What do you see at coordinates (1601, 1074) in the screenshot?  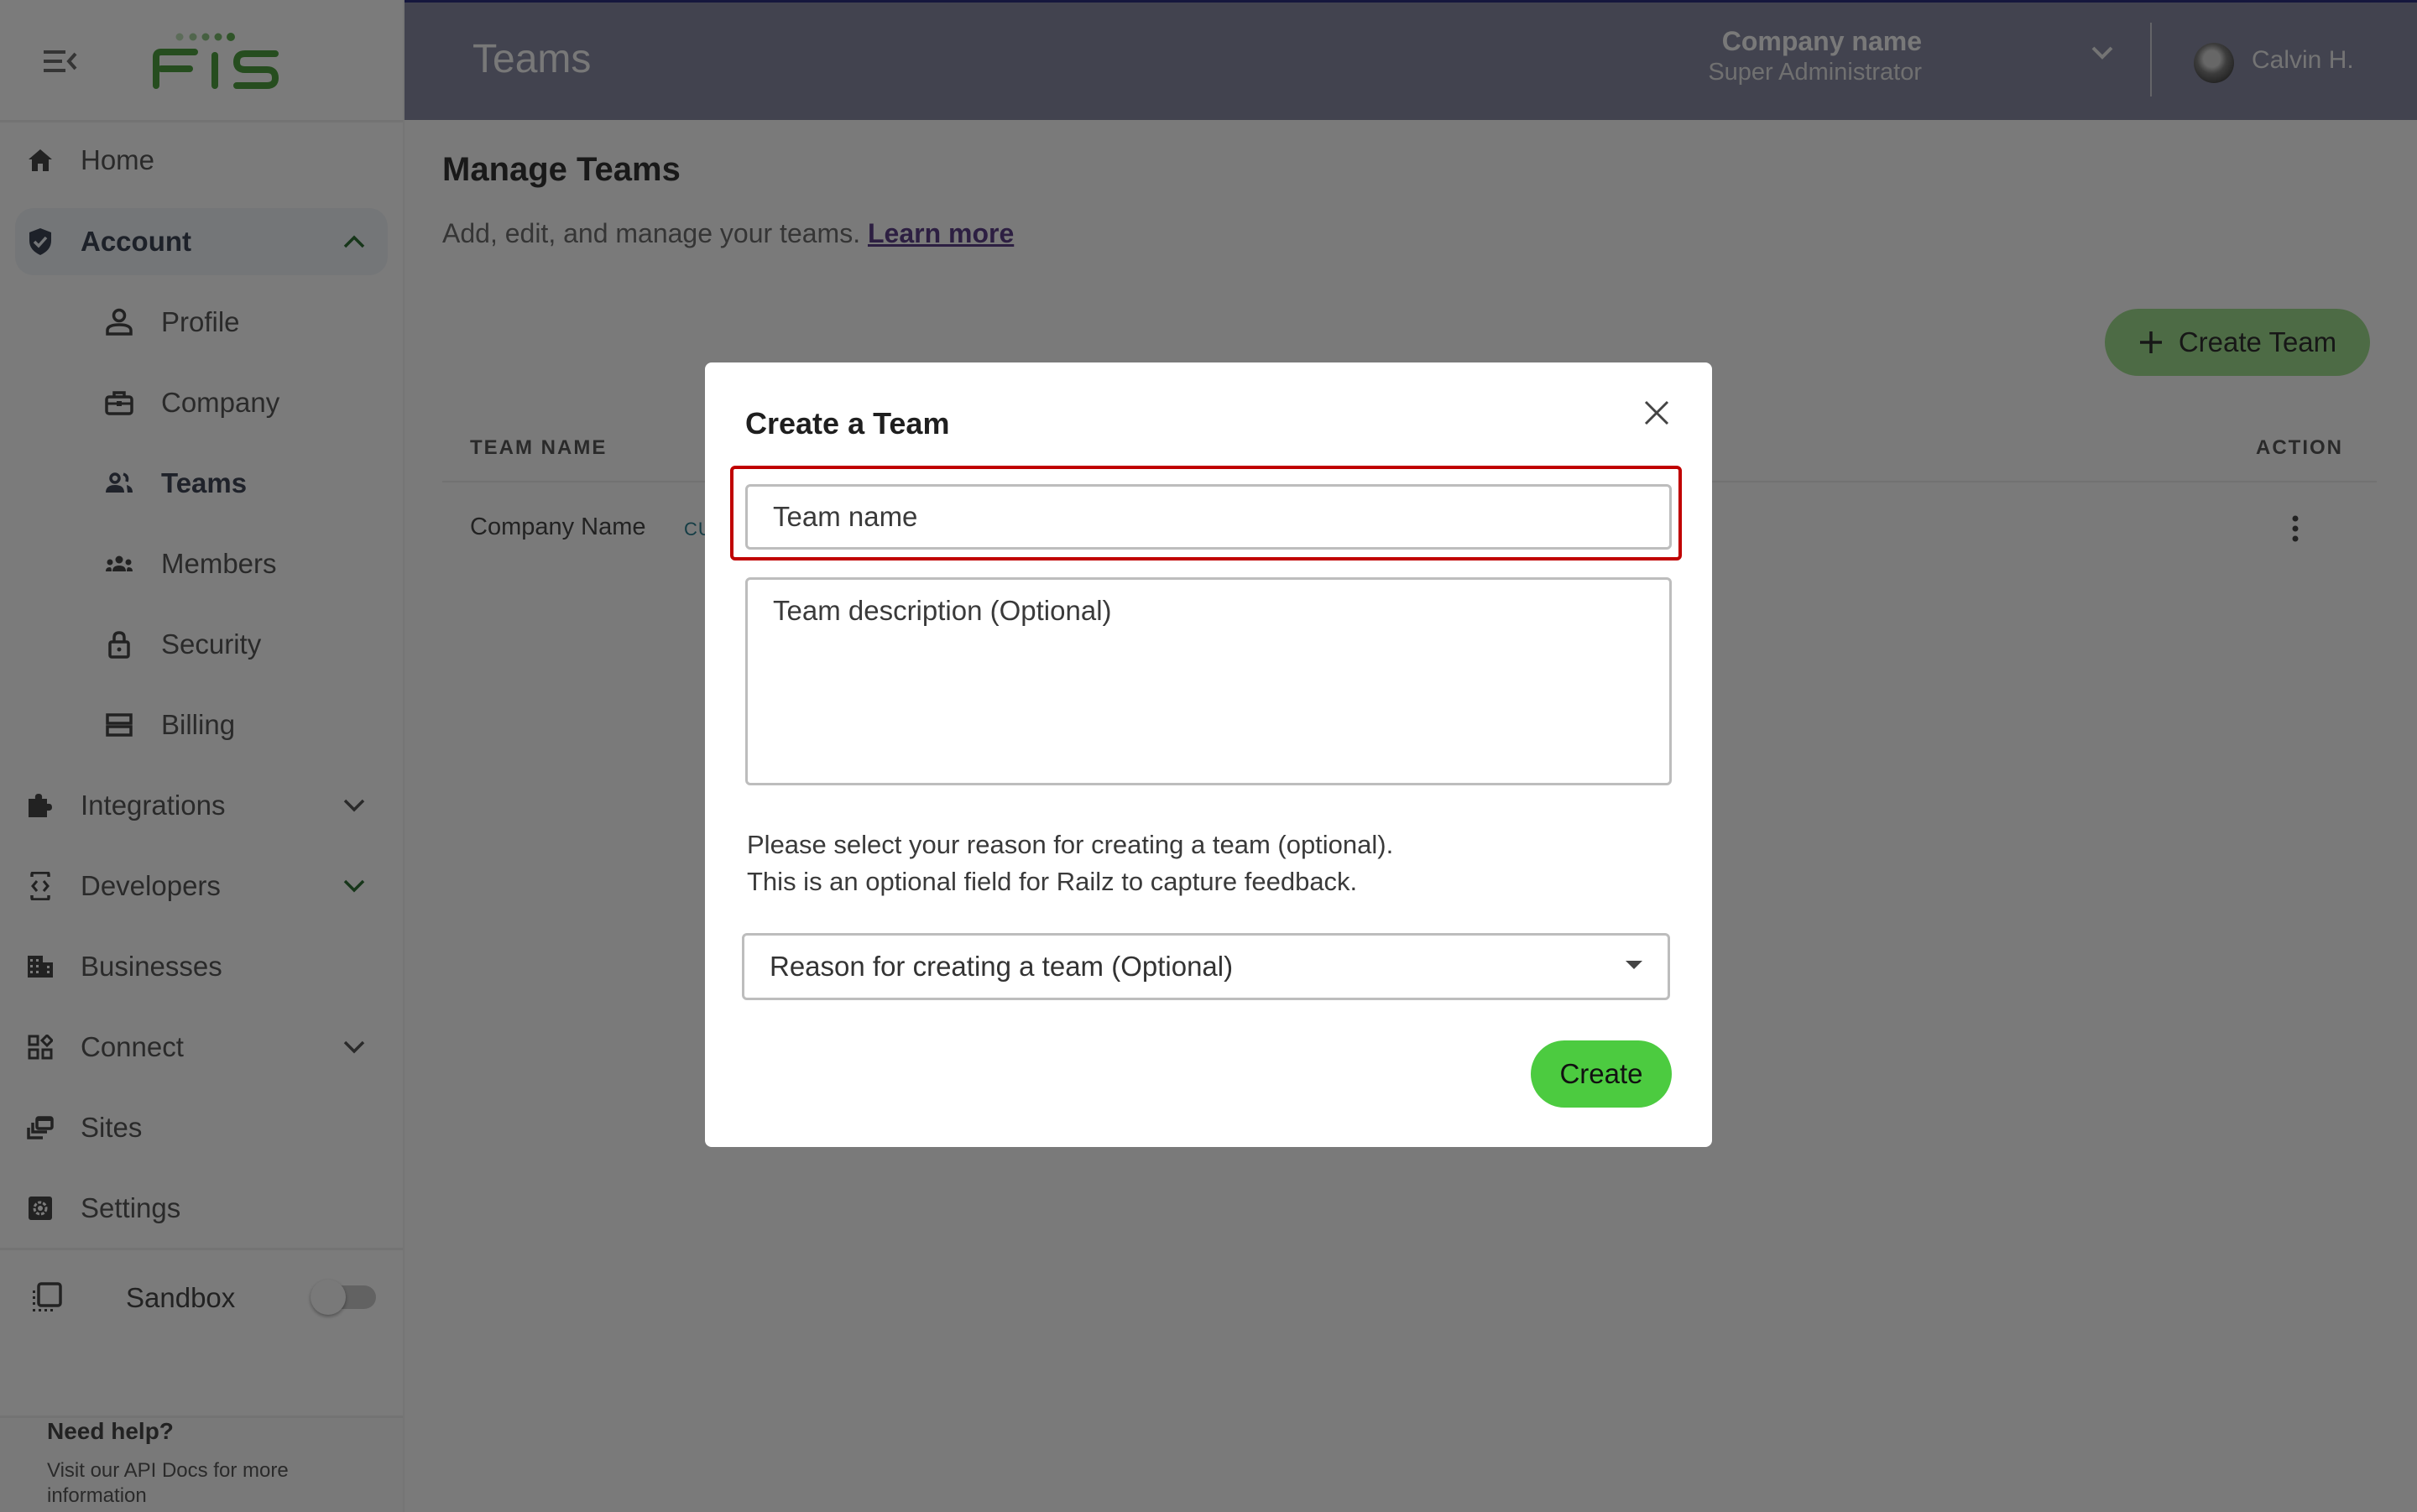 I see `create-button: Create` at bounding box center [1601, 1074].